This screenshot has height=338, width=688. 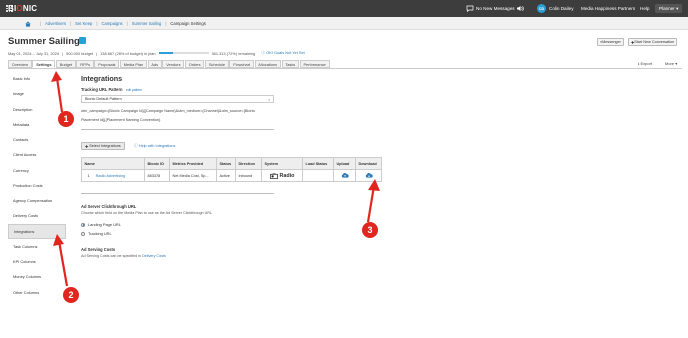 I want to click on tab-divider, so click(x=345, y=68).